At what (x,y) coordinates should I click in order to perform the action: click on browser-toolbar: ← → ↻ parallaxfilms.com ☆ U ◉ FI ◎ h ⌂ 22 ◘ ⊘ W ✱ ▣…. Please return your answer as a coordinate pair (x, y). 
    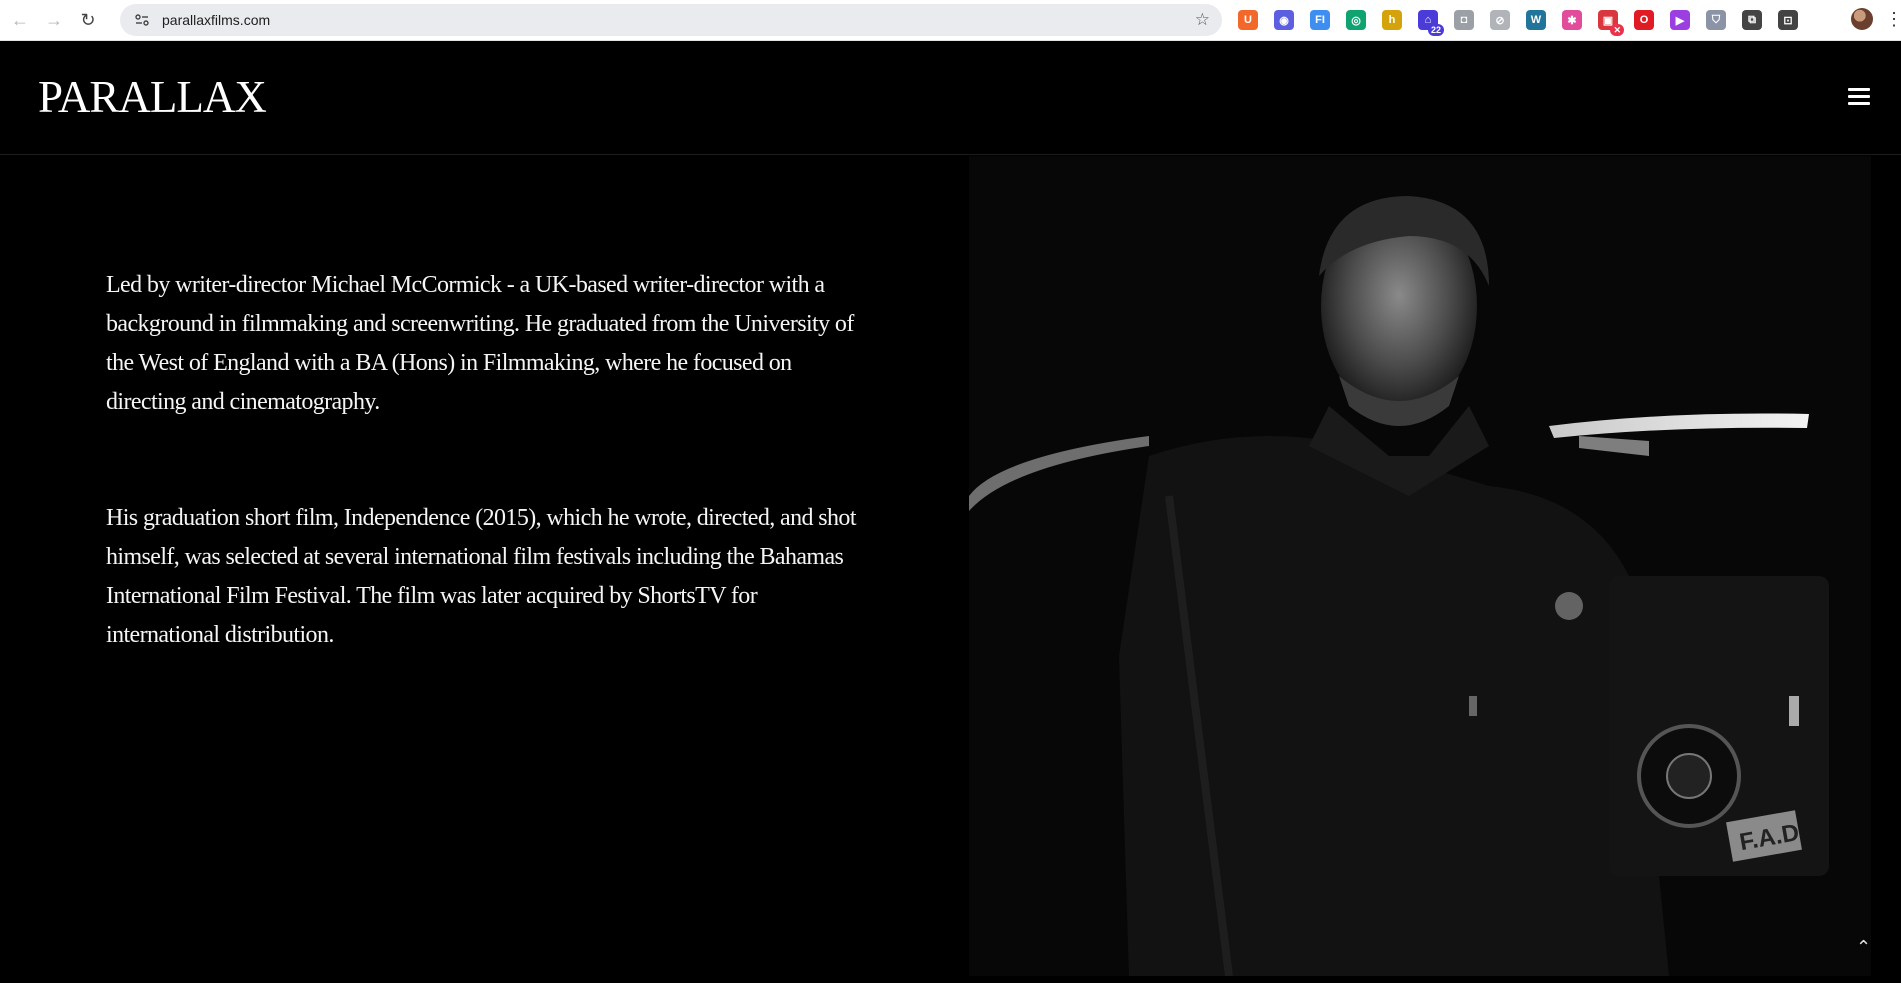
    Looking at the image, I should click on (950, 20).